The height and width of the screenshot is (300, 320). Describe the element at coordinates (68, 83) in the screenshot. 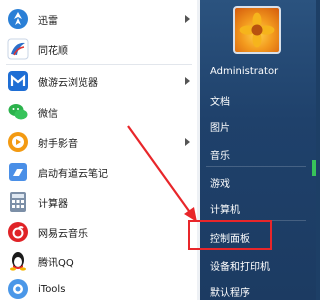

I see `program-label: 傲游云浏览器` at that location.